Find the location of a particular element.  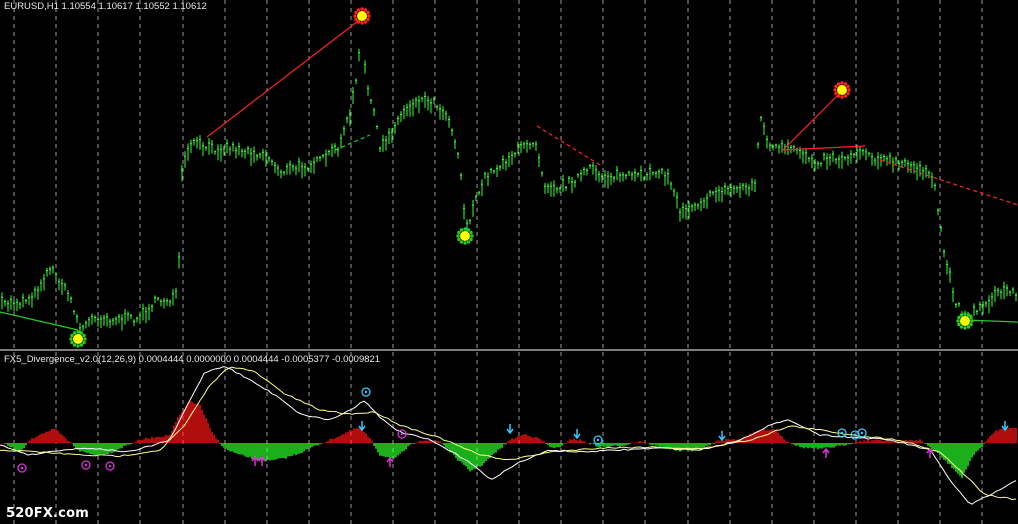

sun-bottom-icon is located at coordinates (465, 236).